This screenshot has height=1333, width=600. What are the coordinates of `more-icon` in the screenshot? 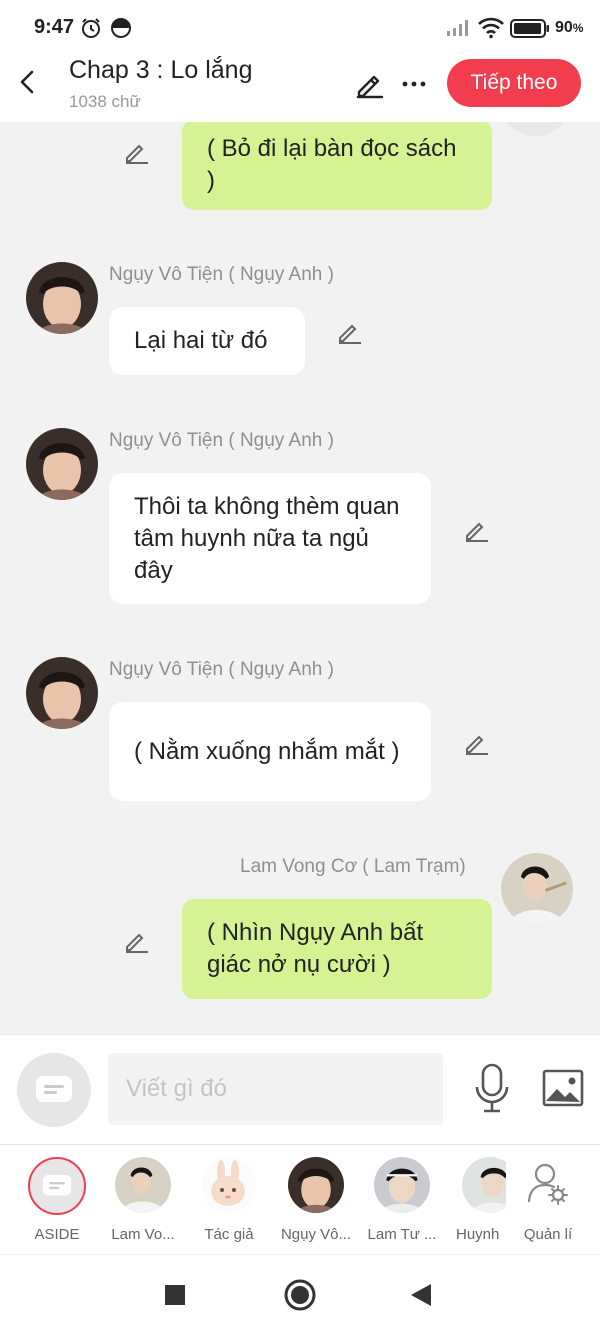 It's located at (414, 84).